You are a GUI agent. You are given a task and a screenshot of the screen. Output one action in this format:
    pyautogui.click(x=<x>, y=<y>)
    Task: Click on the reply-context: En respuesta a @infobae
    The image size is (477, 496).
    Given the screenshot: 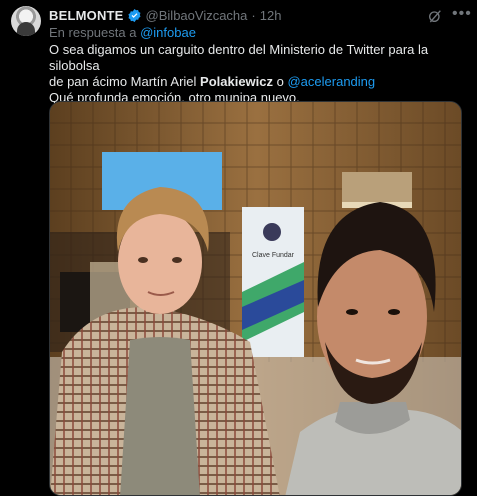 What is the action you would take?
    pyautogui.click(x=122, y=32)
    